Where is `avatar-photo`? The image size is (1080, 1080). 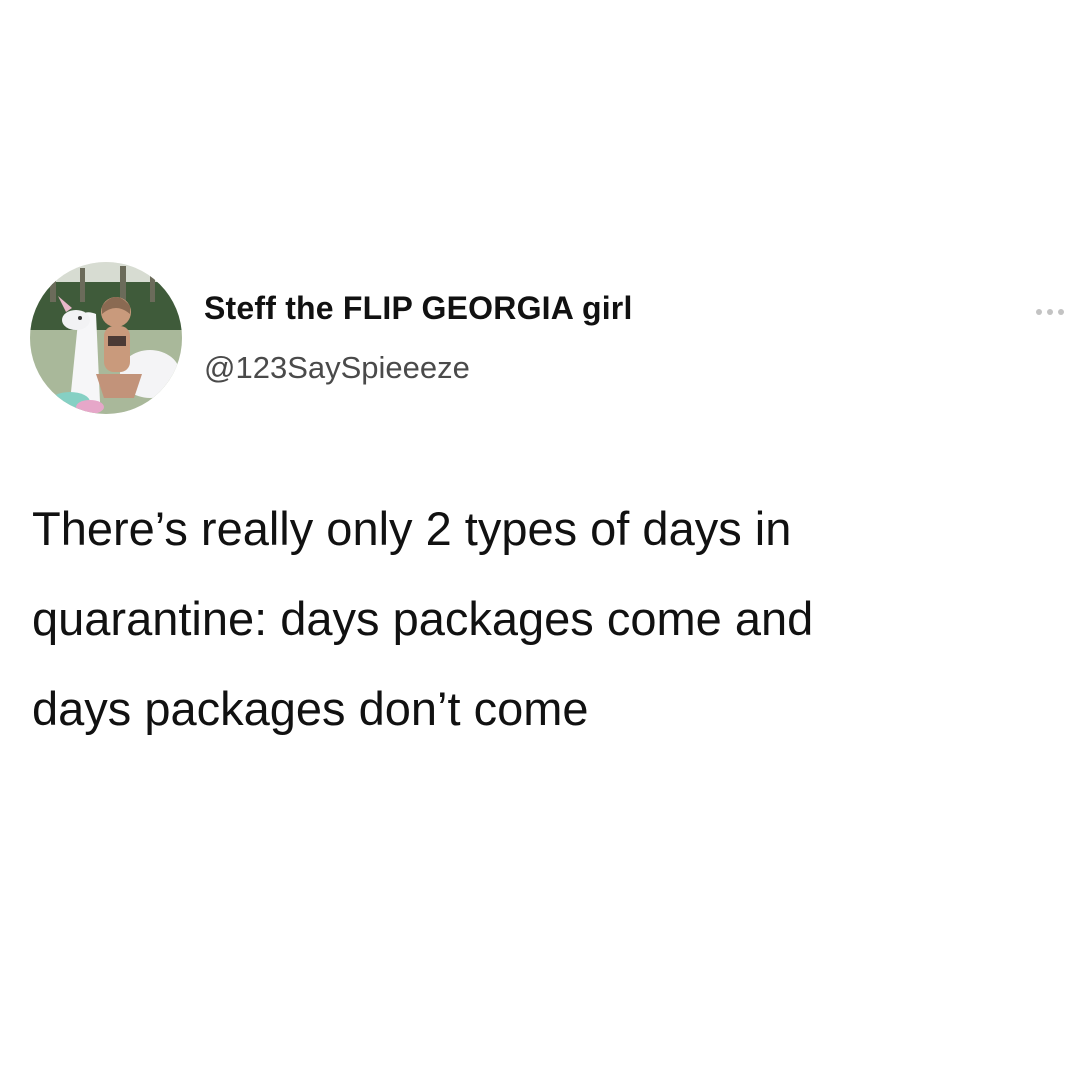
avatar-photo is located at coordinates (106, 338).